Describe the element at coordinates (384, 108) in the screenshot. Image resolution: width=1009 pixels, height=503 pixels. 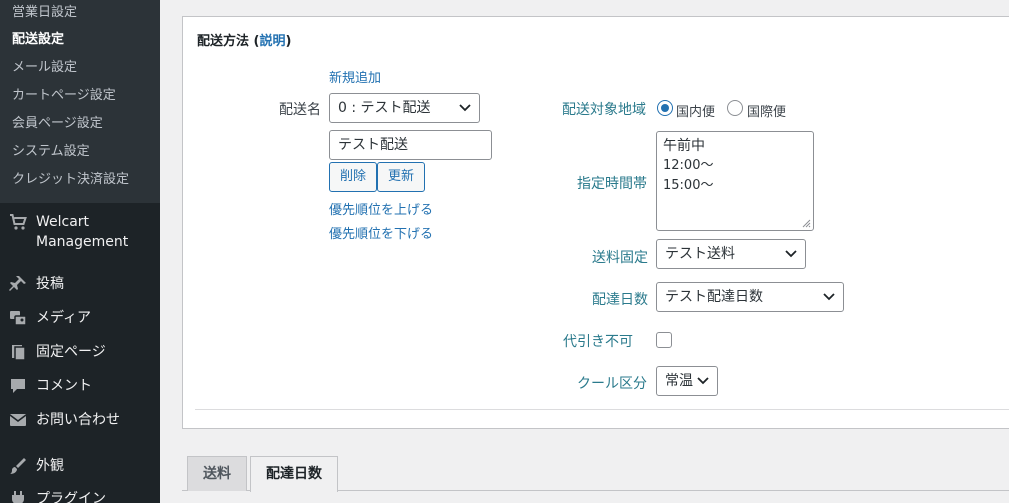
I see `method-select-value: 0 : テスト配送` at that location.